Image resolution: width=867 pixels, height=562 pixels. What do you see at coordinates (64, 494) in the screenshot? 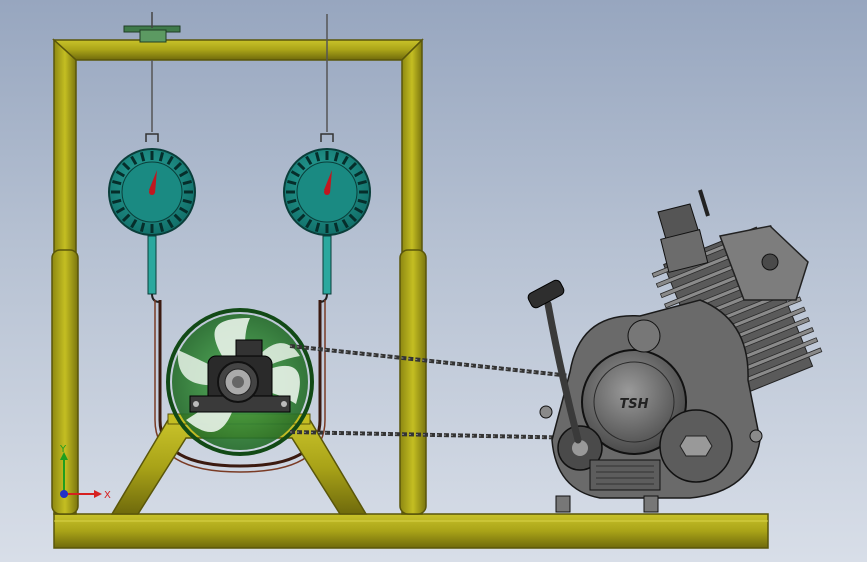
I see `z-axis-dot` at bounding box center [64, 494].